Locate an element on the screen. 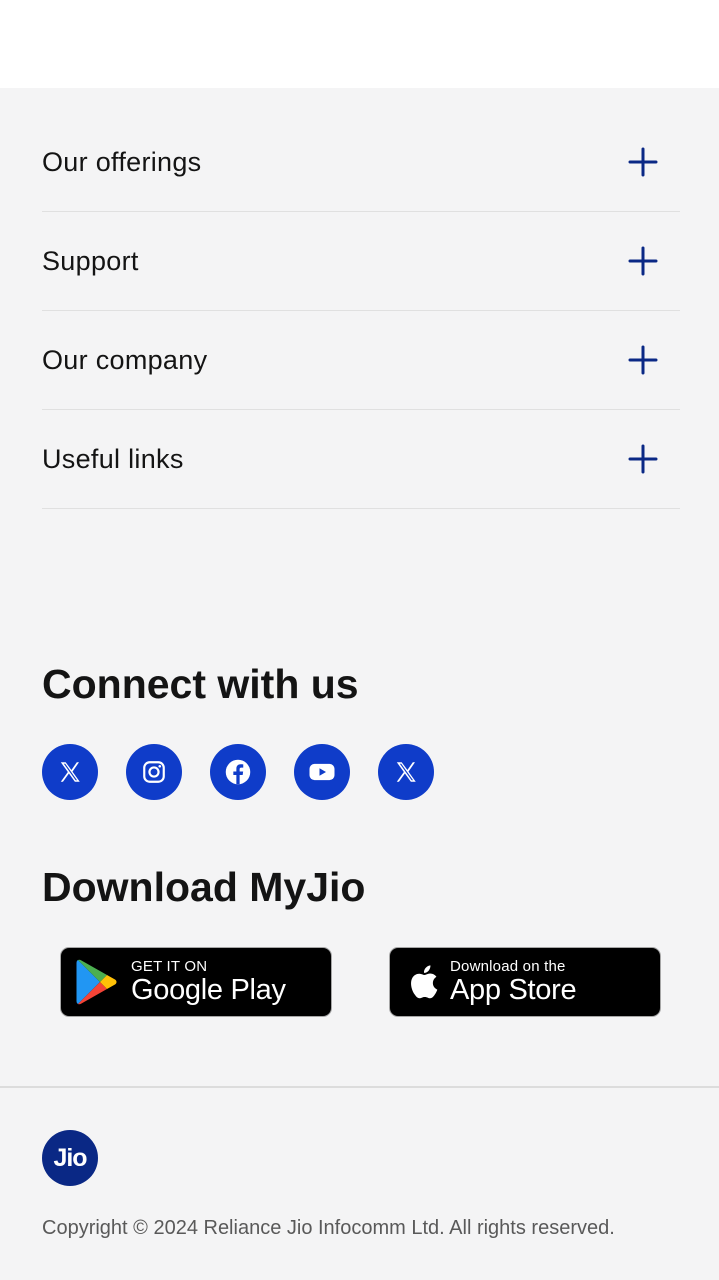 The height and width of the screenshot is (1280, 719). social-links is located at coordinates (238, 772).